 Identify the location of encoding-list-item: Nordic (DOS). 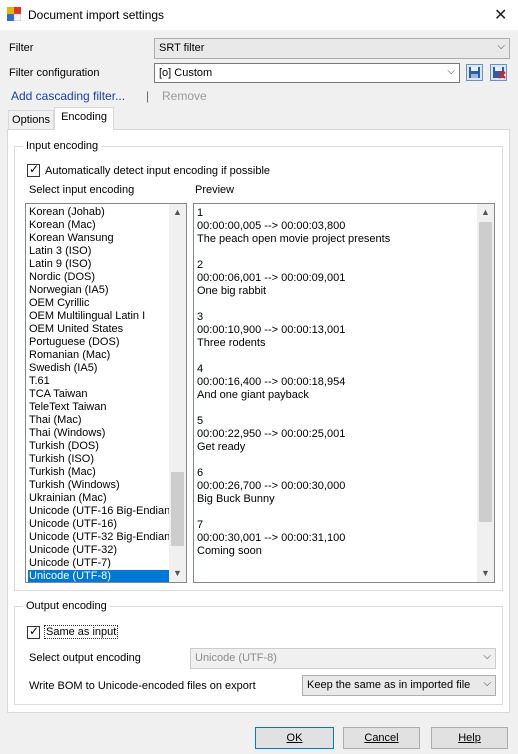
(98, 277).